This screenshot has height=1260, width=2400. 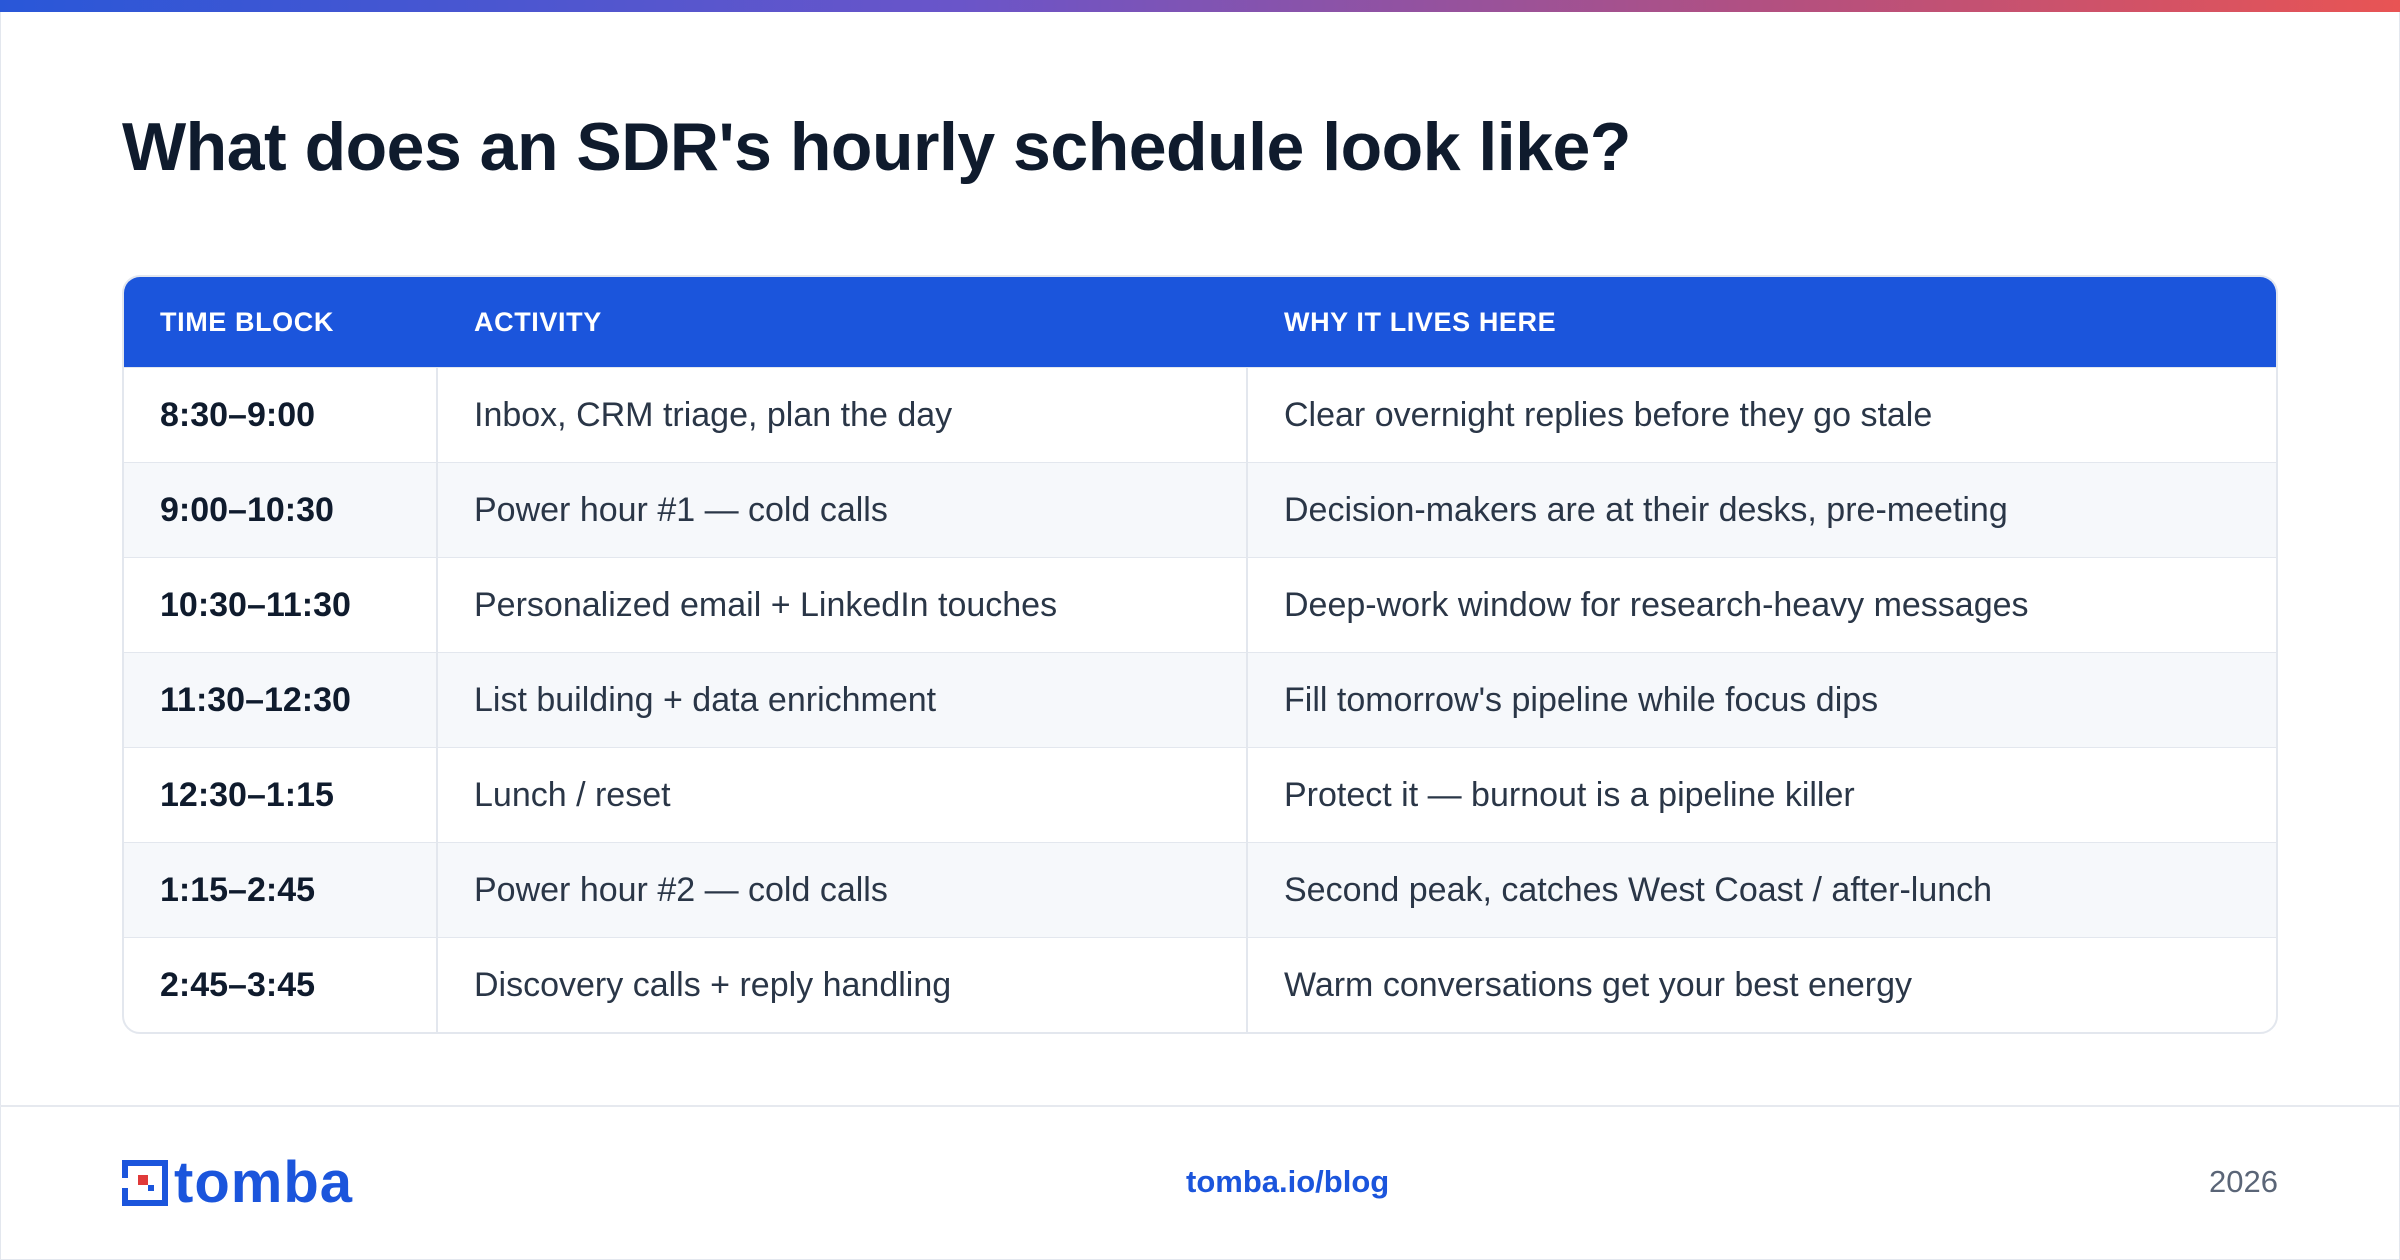 I want to click on footer-year: 2026, so click(x=2243, y=1181).